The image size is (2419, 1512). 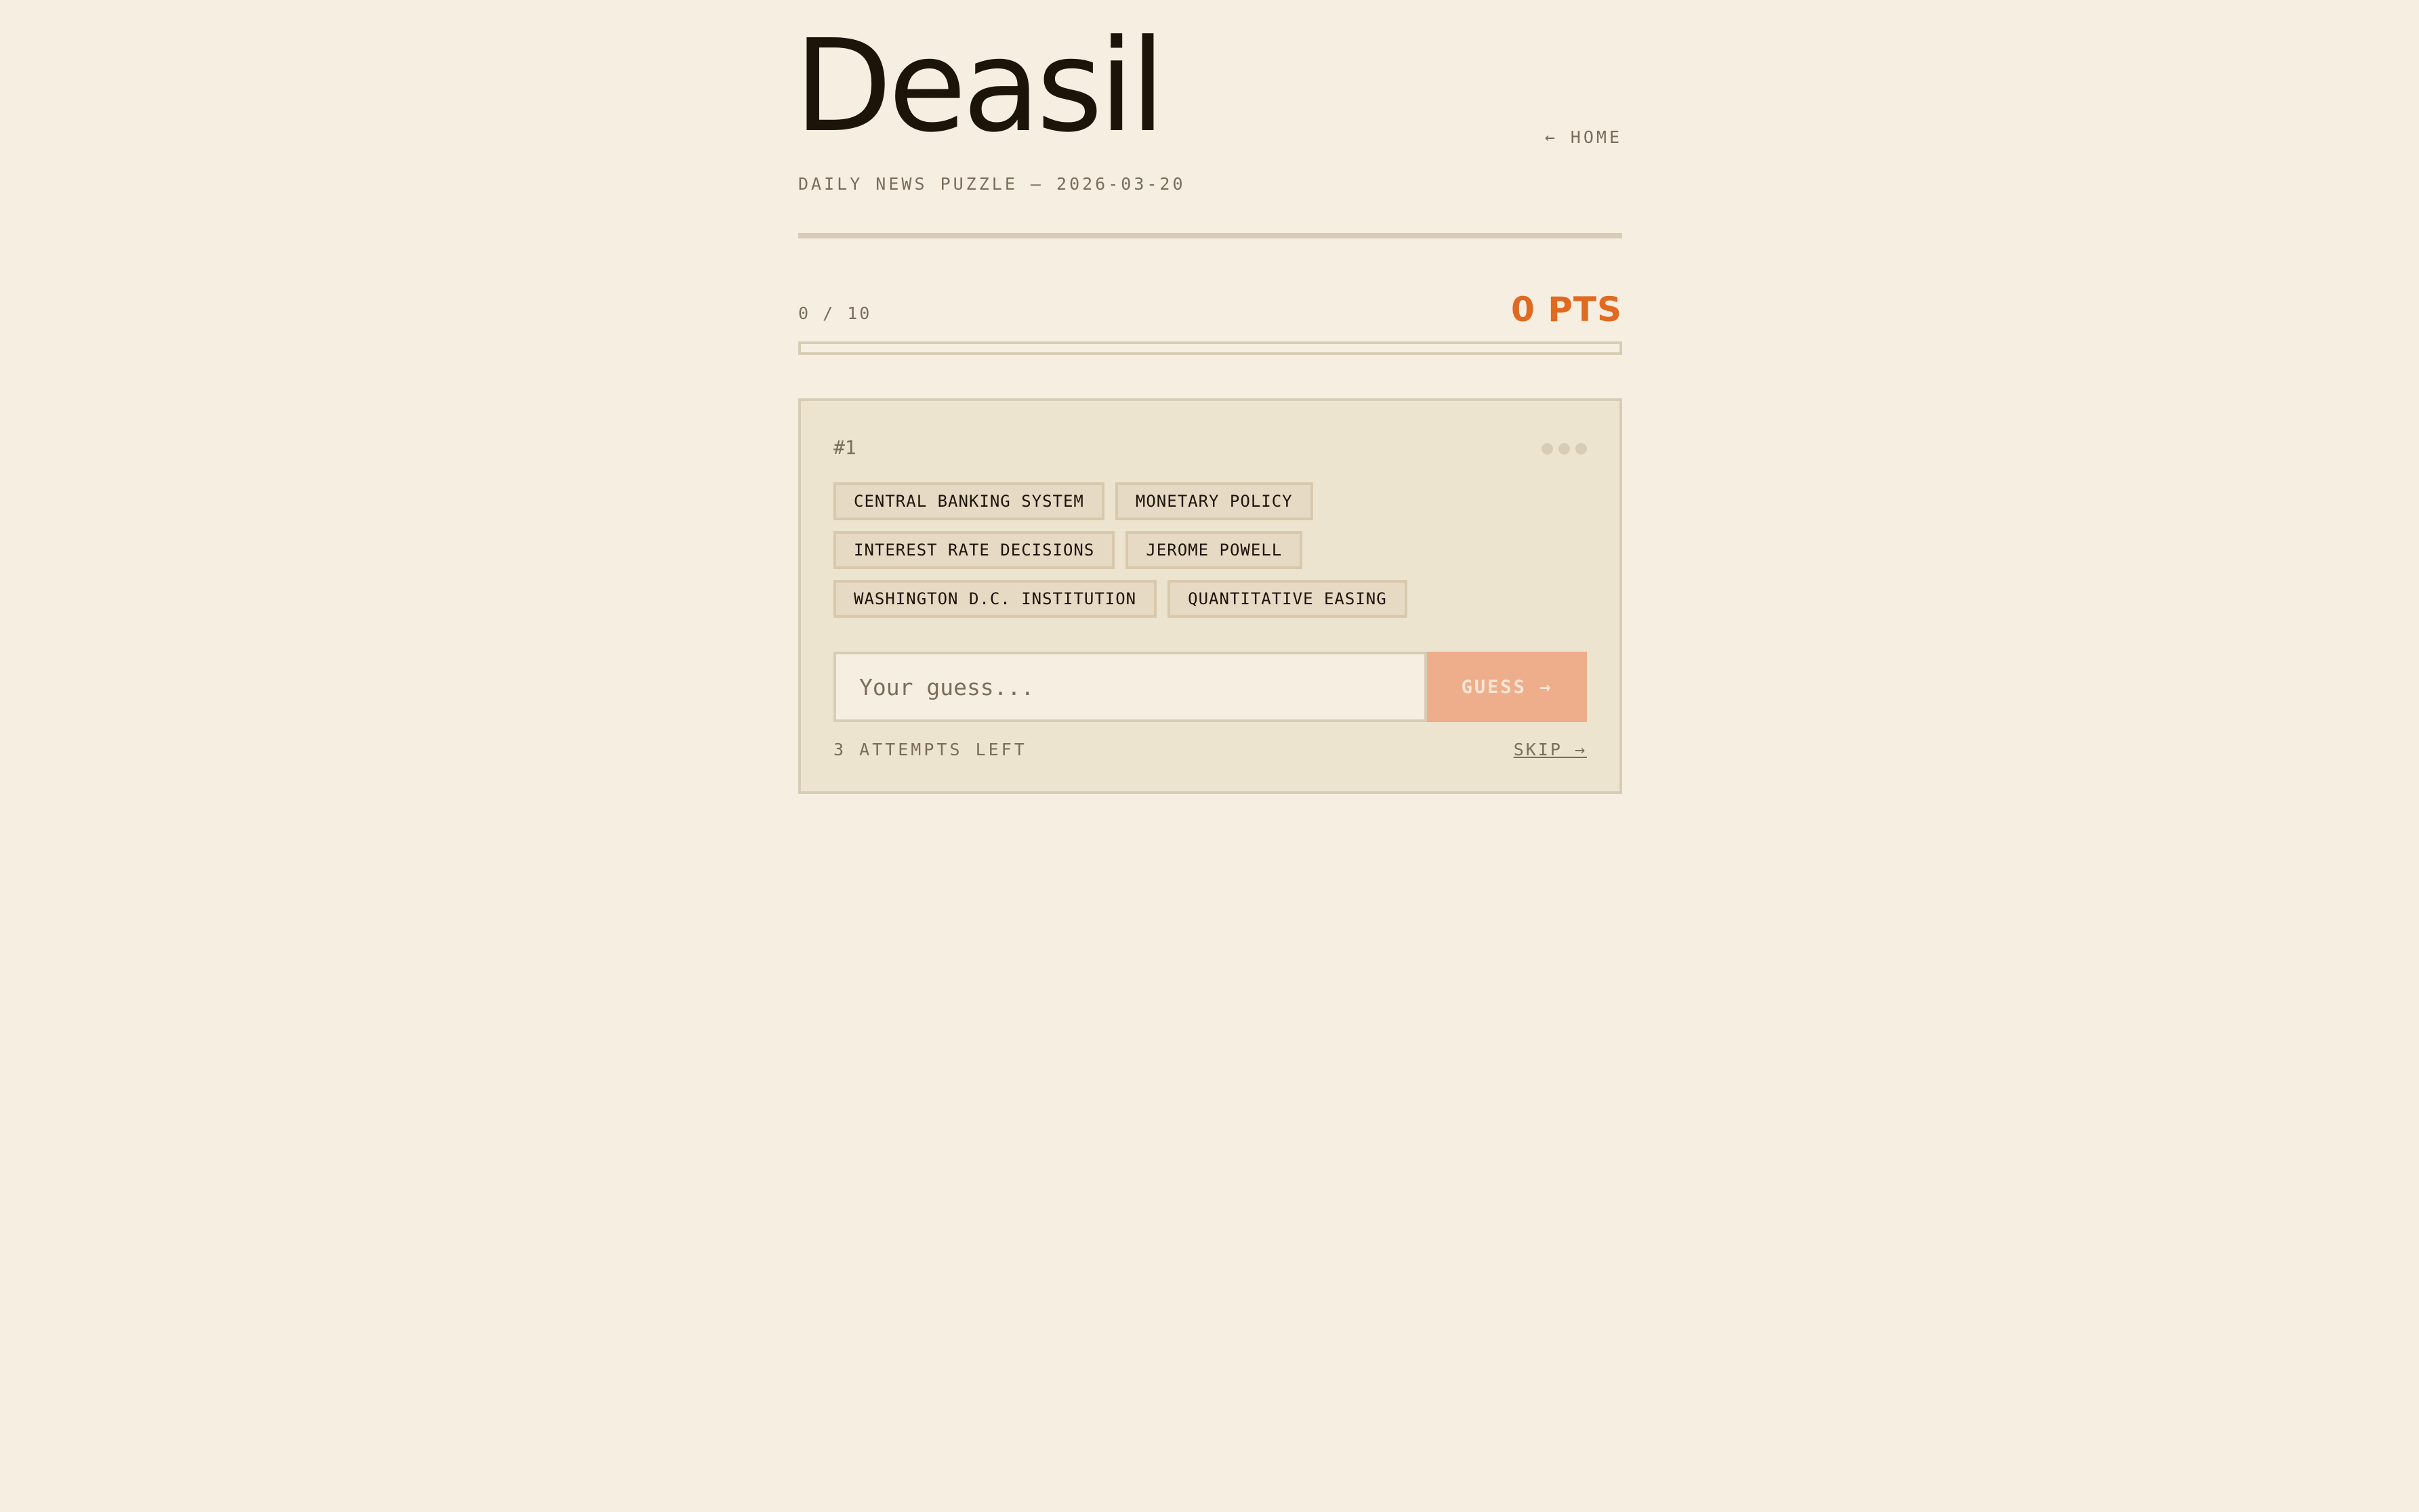 I want to click on clue-tag: INTEREST RATE DECISIONS, so click(x=974, y=550).